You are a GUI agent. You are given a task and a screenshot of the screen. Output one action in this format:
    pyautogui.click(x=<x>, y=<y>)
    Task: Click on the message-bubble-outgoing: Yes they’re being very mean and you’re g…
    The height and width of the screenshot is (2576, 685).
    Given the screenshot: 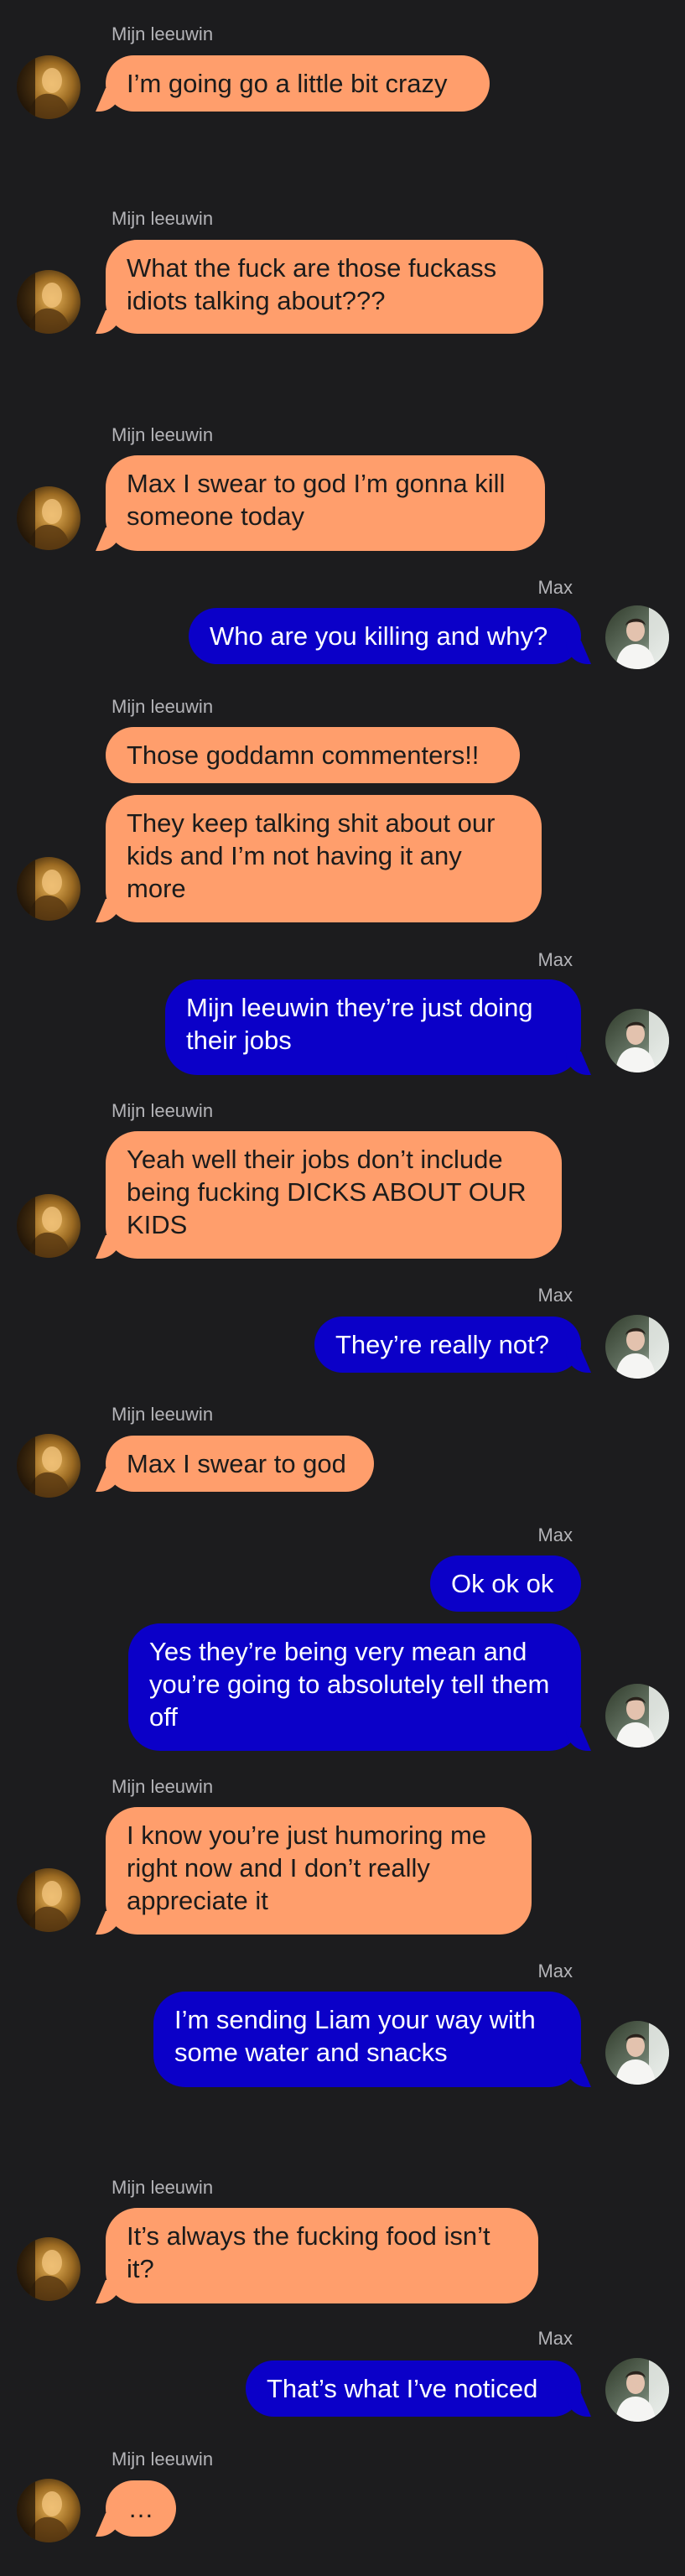 What is the action you would take?
    pyautogui.click(x=355, y=1687)
    